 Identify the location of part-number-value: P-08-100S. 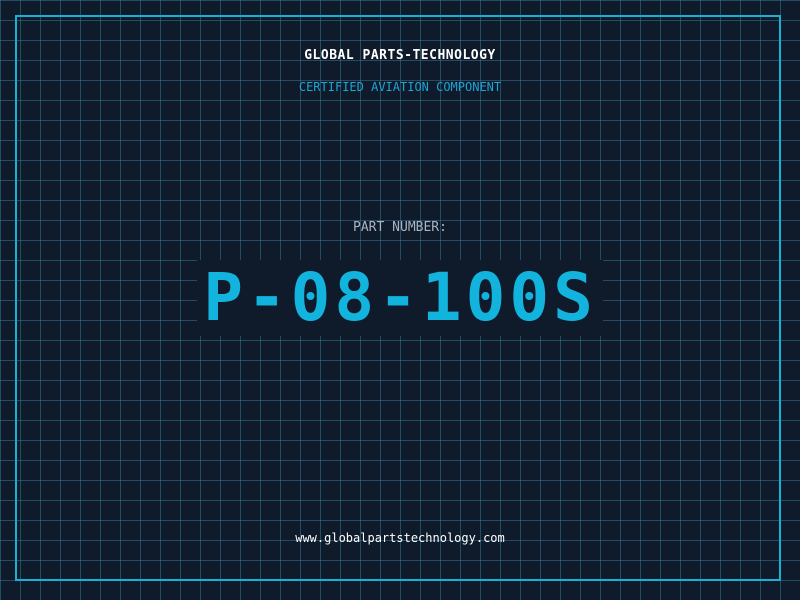
(400, 298).